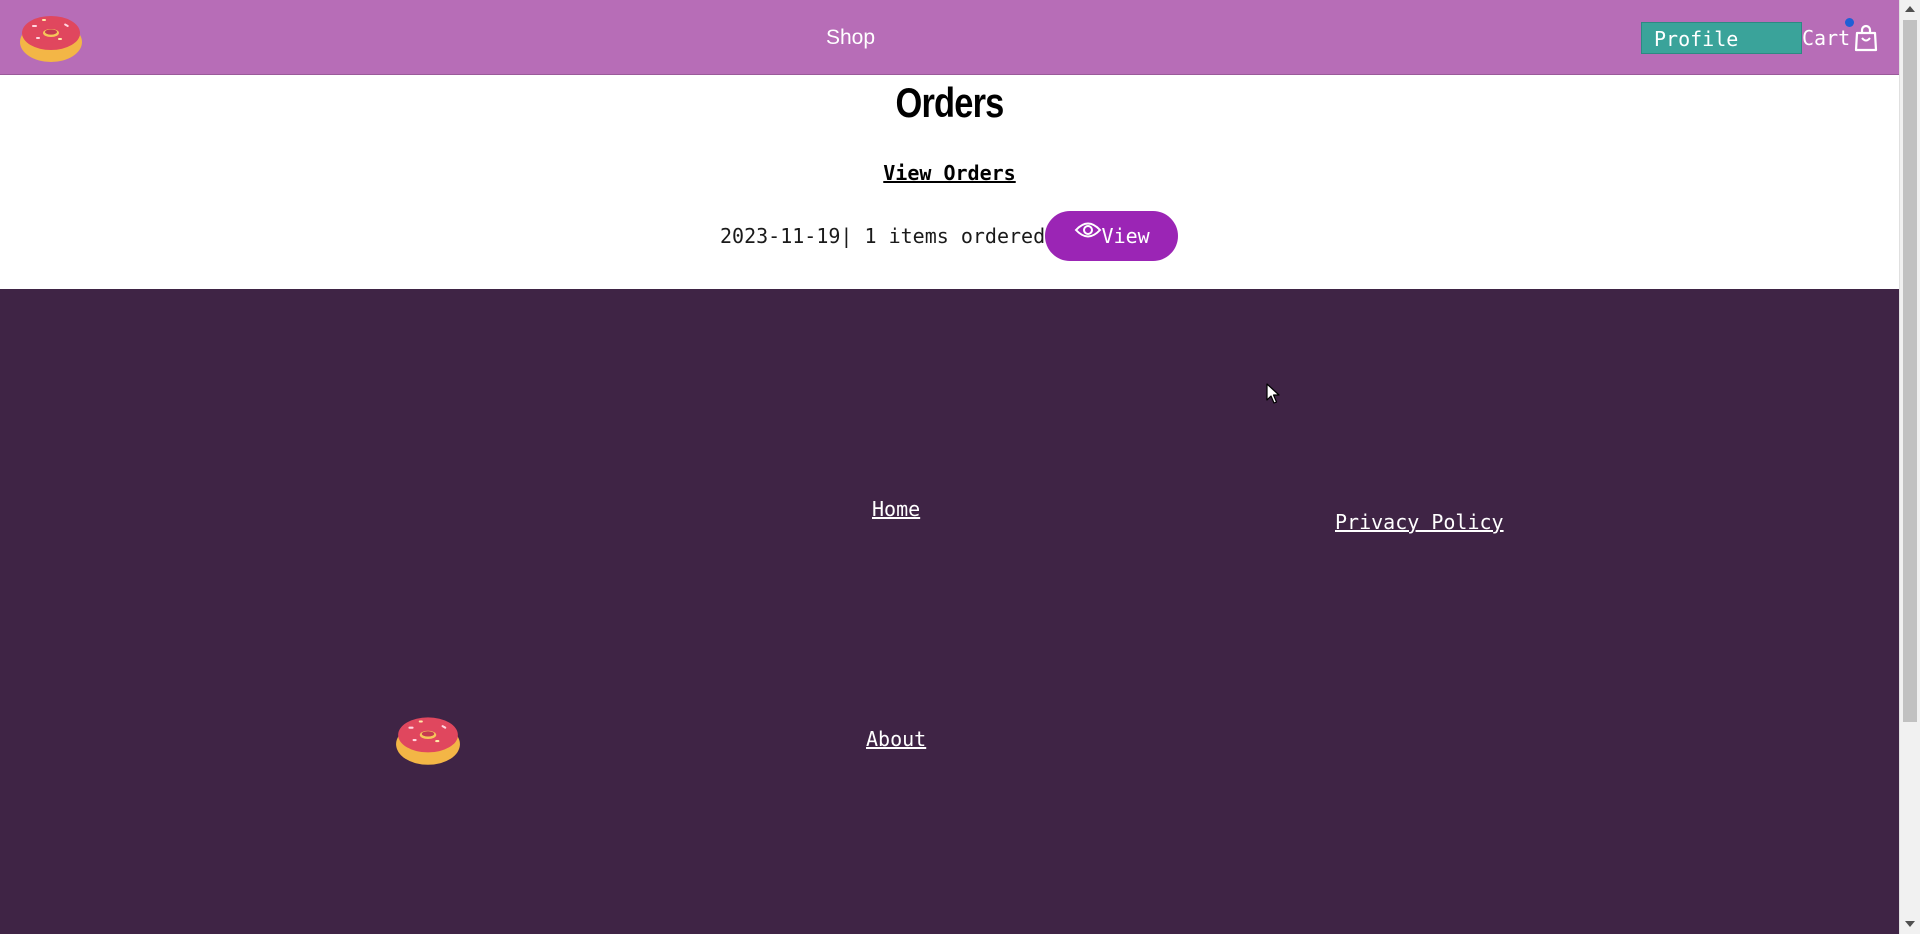 The width and height of the screenshot is (1920, 934). What do you see at coordinates (1849, 22) in the screenshot?
I see `cart-badge` at bounding box center [1849, 22].